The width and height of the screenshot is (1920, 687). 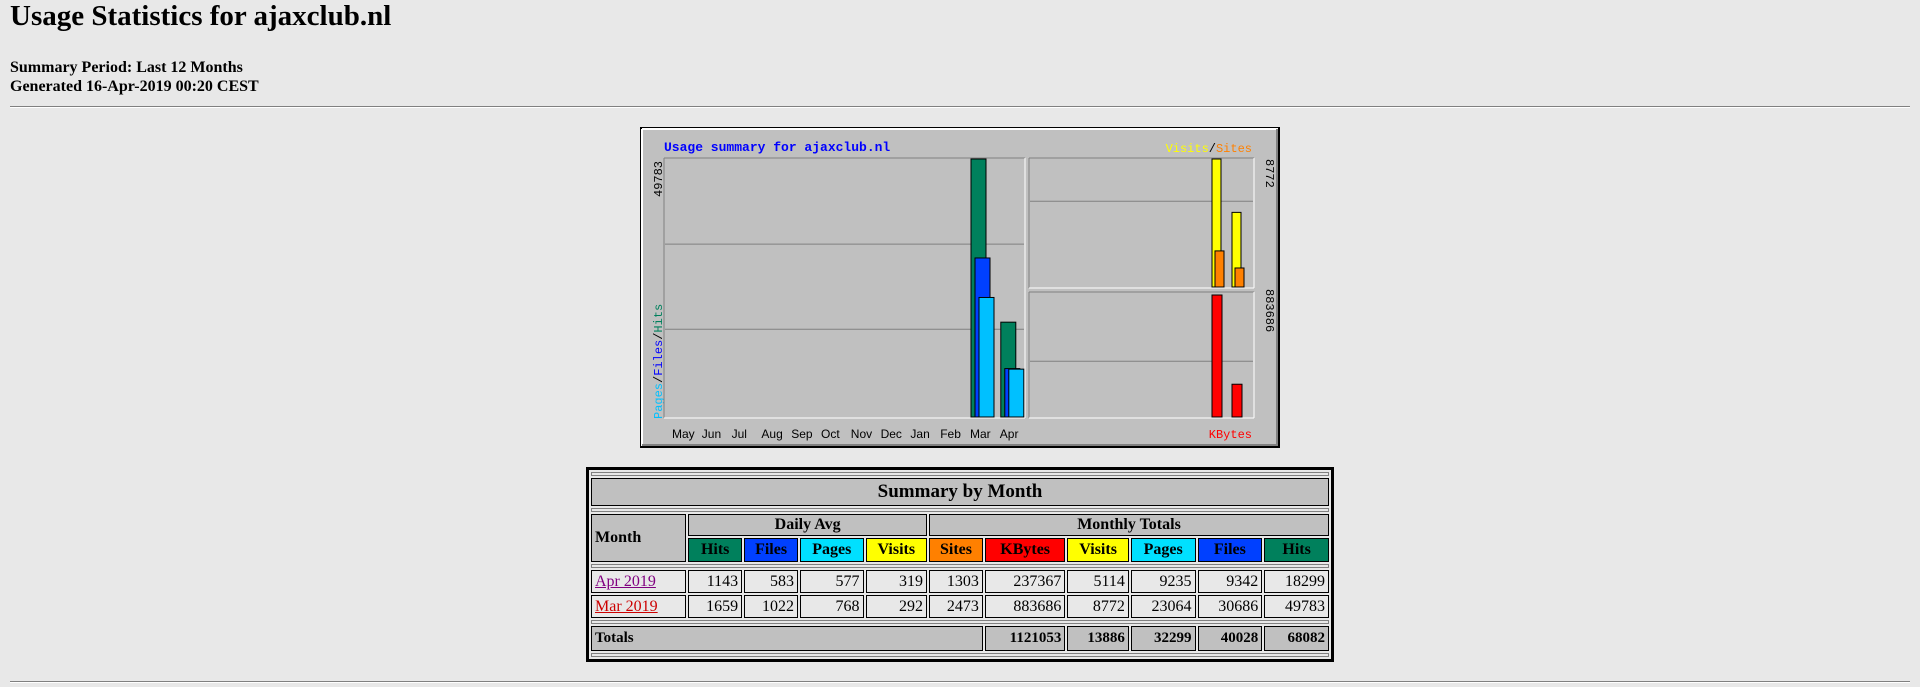 I want to click on bar-sites-apr, so click(x=1239, y=277).